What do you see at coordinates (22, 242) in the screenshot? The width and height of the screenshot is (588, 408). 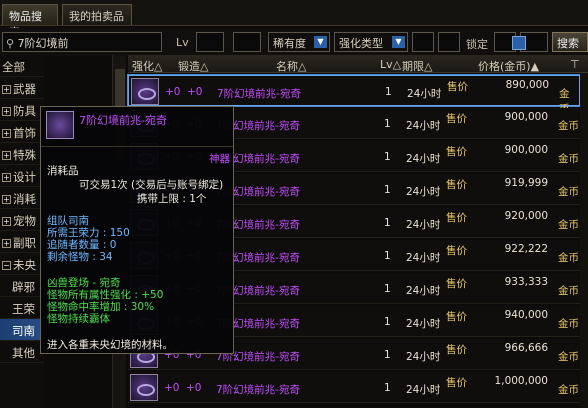 I see `sidebar-item-subjob: + 副职` at bounding box center [22, 242].